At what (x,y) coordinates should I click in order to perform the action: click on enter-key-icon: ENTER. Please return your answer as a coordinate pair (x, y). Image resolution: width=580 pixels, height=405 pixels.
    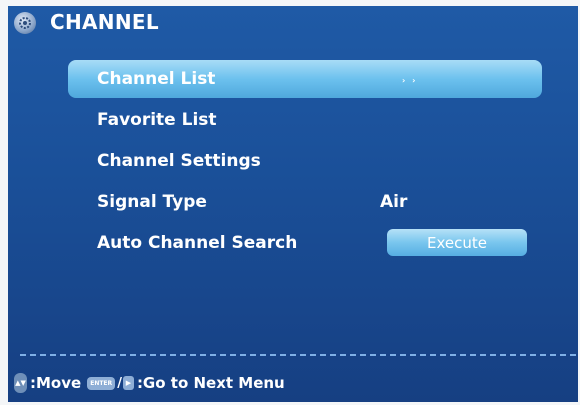
    Looking at the image, I should click on (101, 383).